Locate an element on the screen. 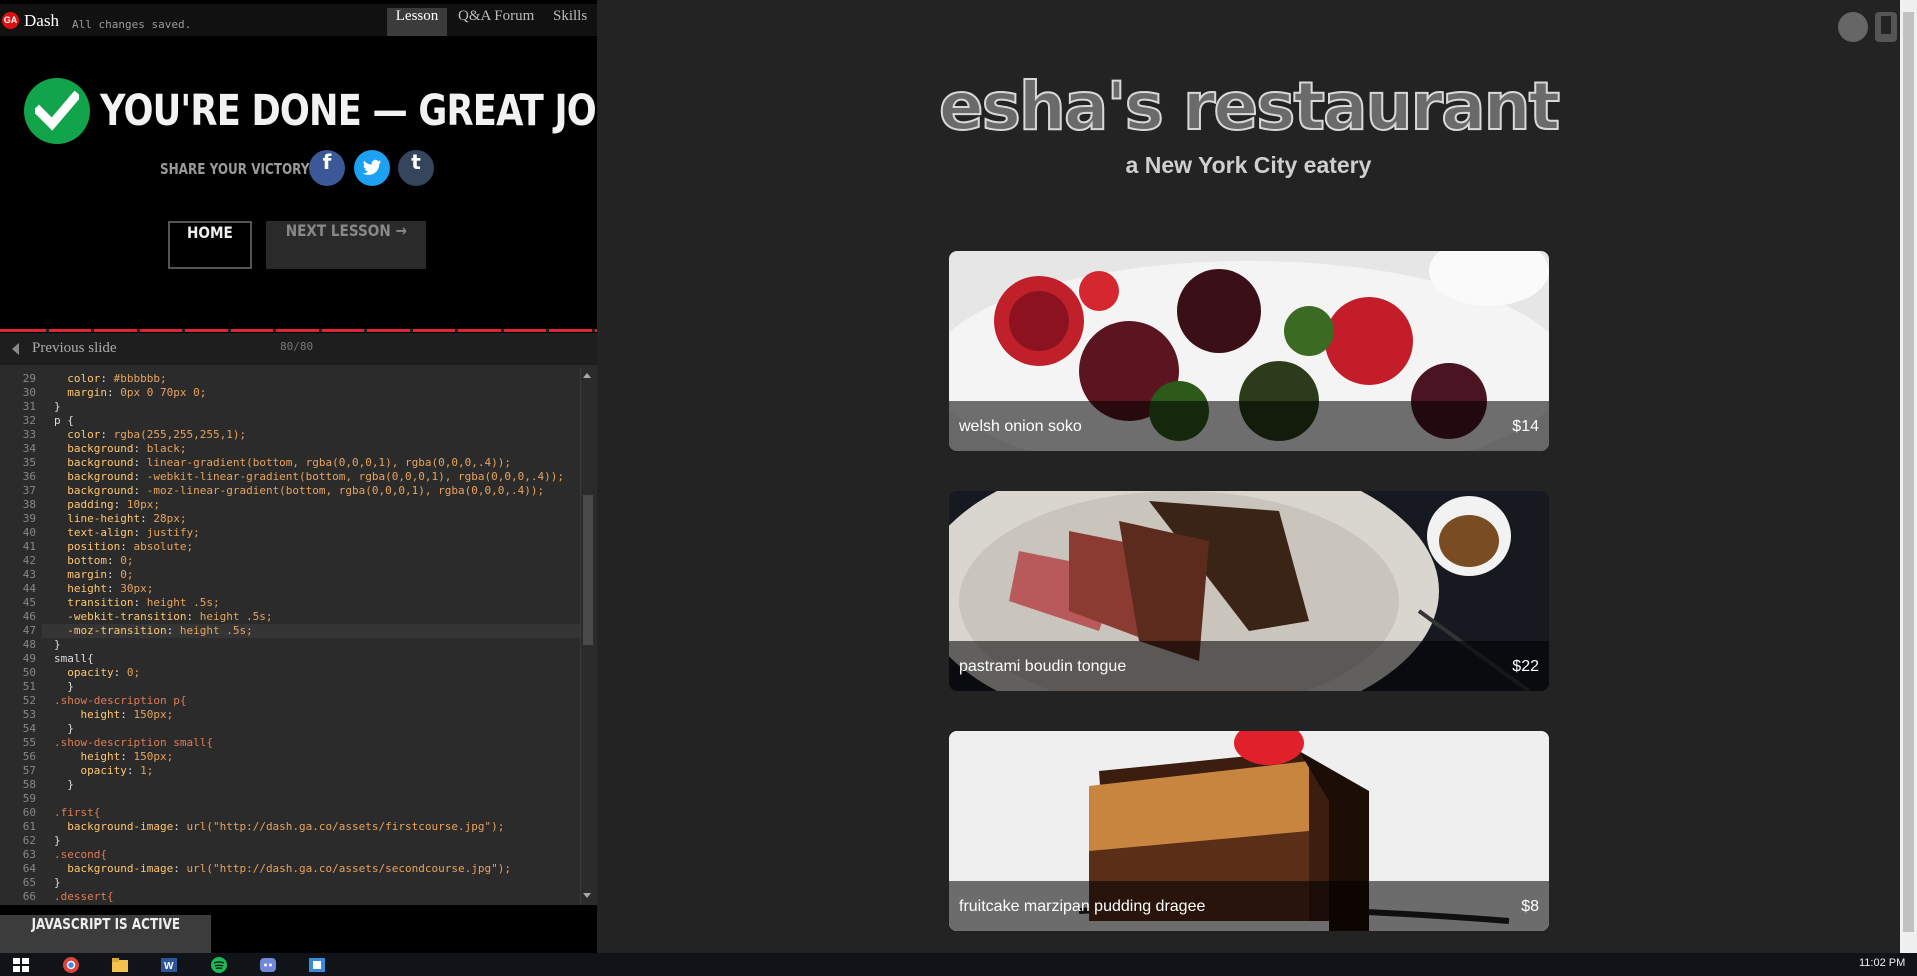 The image size is (1917, 976). line-number: 49 is located at coordinates (29, 658).